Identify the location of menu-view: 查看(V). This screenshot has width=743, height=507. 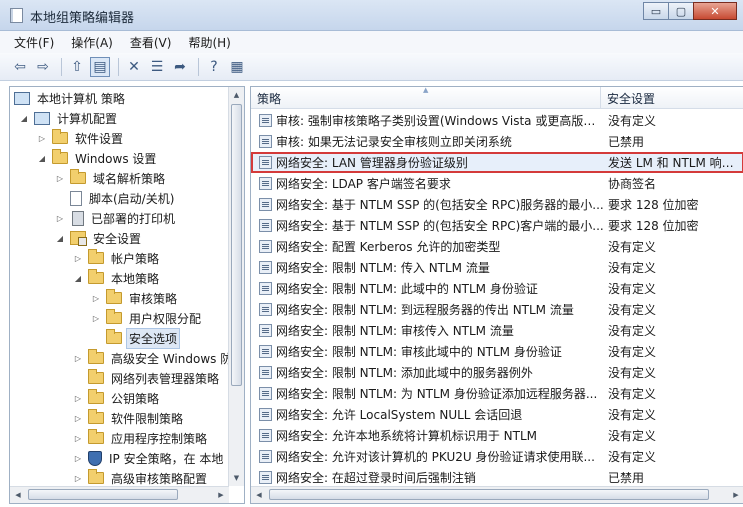
(151, 42).